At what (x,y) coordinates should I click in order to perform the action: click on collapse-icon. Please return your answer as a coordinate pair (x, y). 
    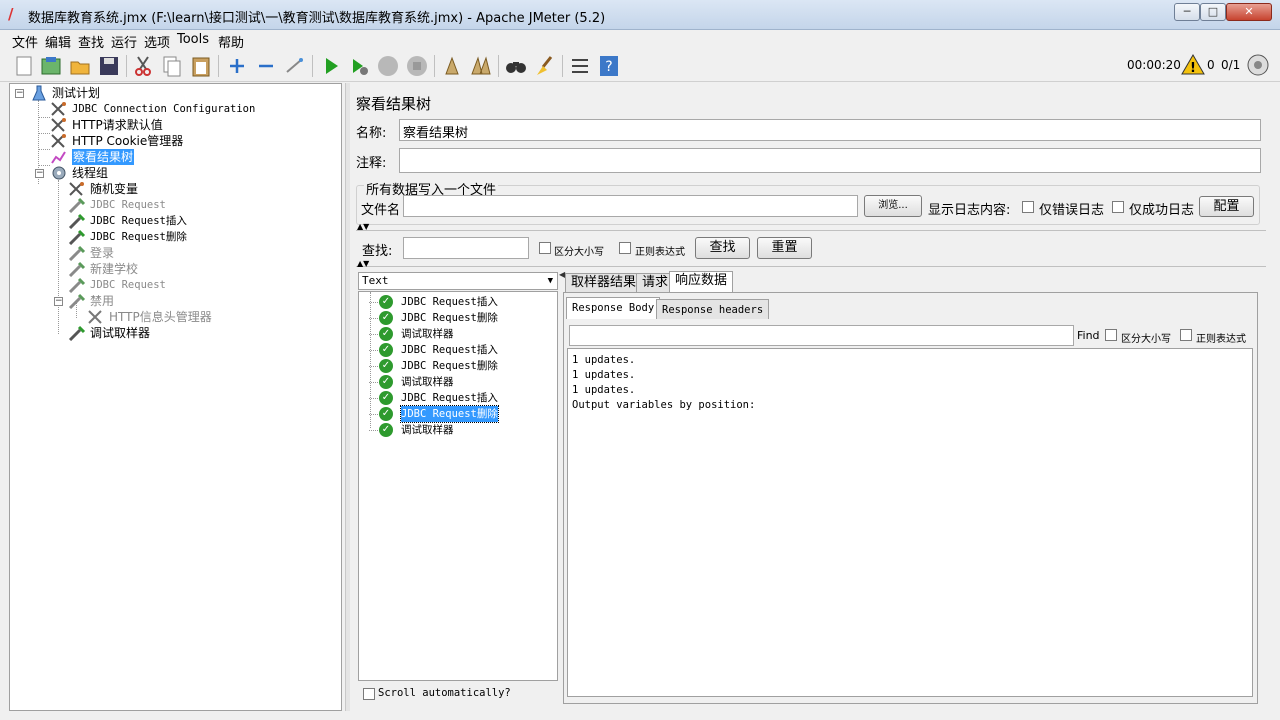
    Looking at the image, I should click on (266, 66).